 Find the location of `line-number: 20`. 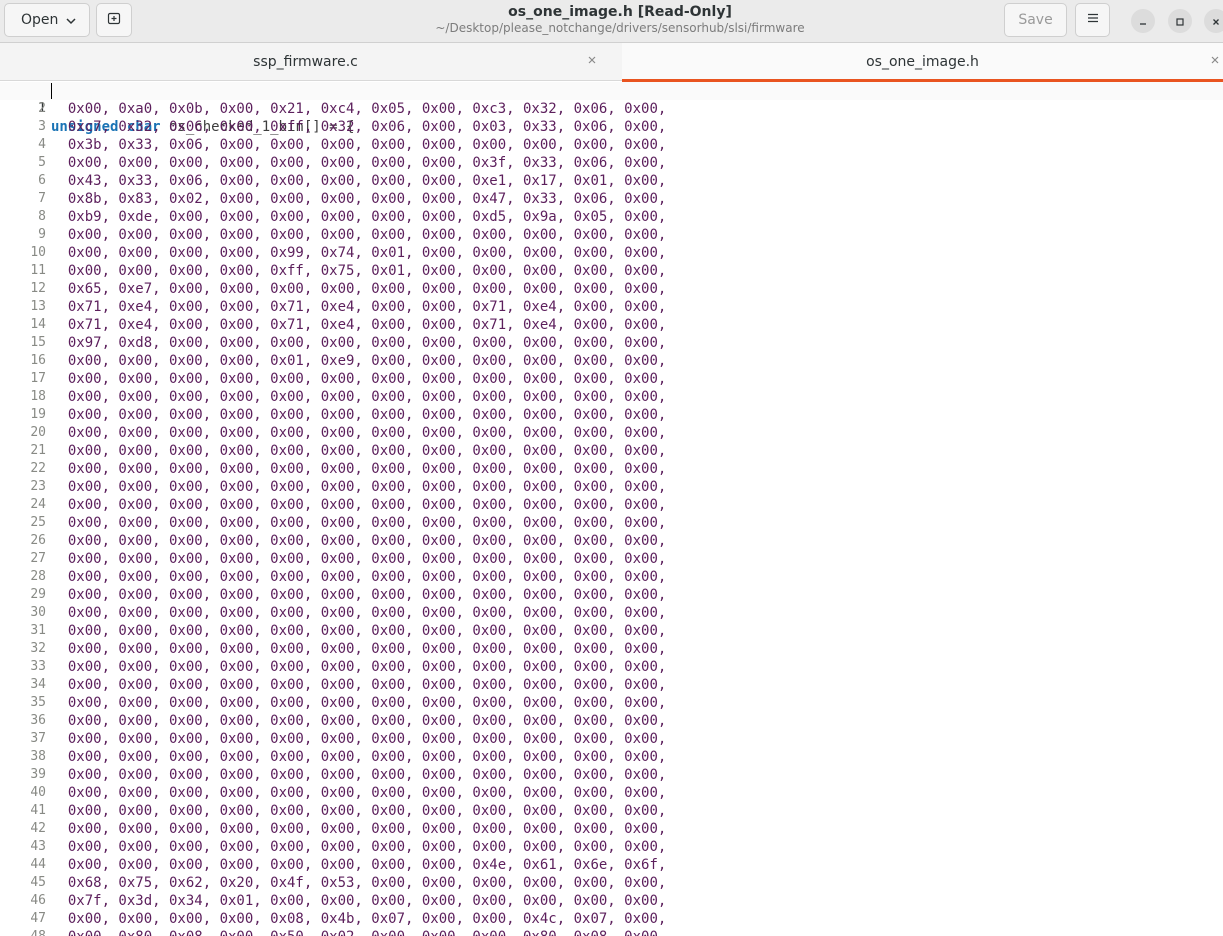

line-number: 20 is located at coordinates (38, 432).